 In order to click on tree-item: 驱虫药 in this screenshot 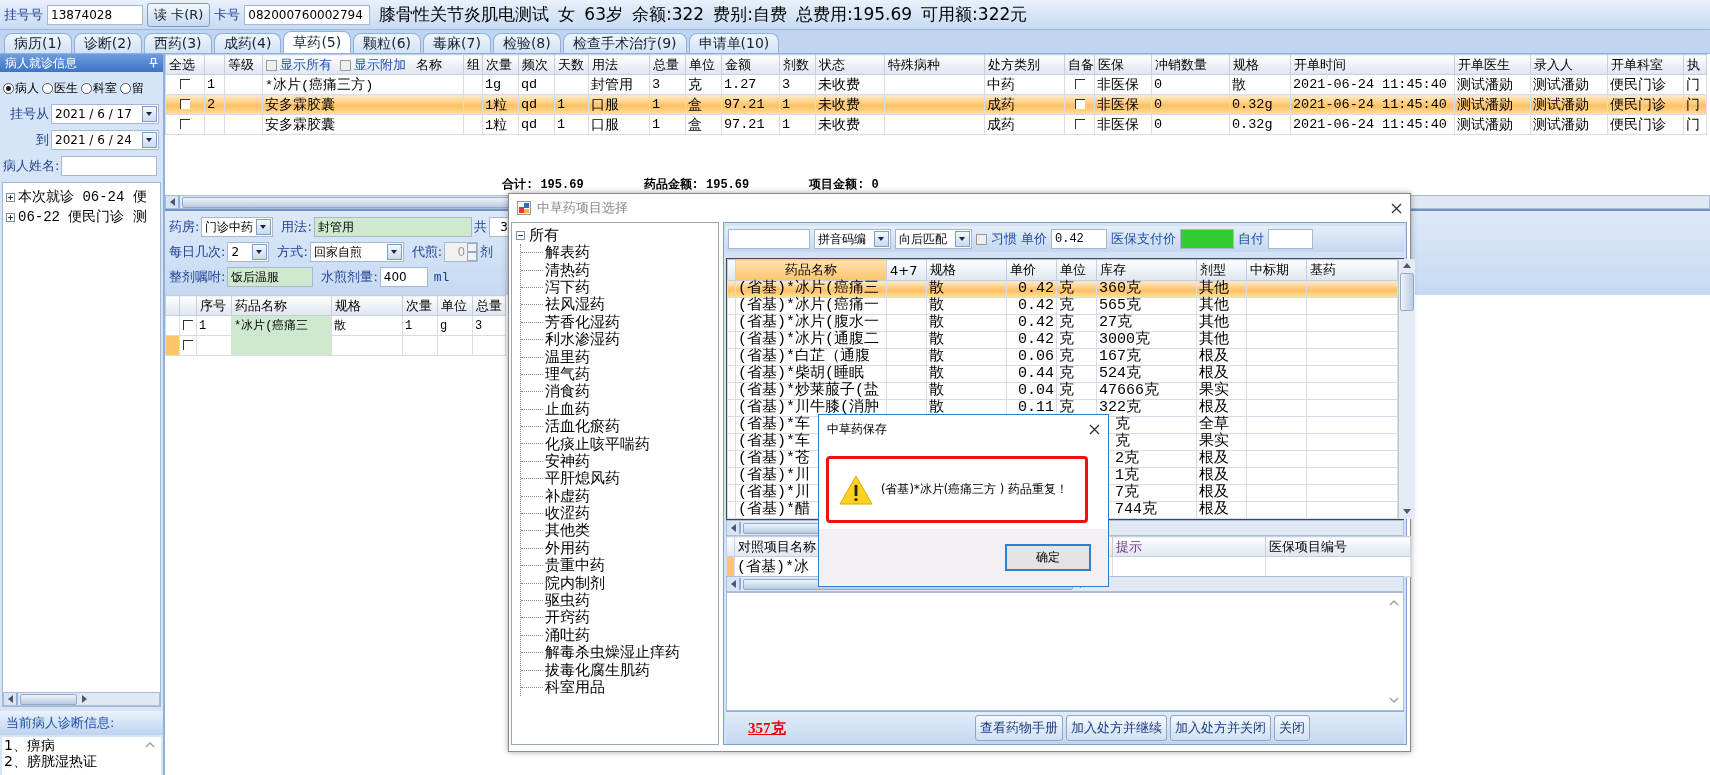, I will do `click(567, 600)`.